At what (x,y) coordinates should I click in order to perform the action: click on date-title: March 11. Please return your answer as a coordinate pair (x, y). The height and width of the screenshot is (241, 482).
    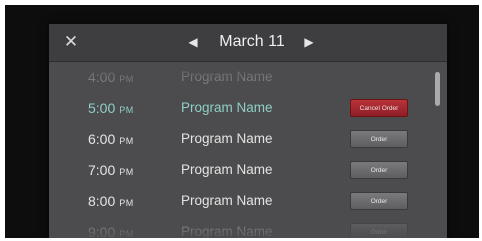
    Looking at the image, I should click on (252, 41).